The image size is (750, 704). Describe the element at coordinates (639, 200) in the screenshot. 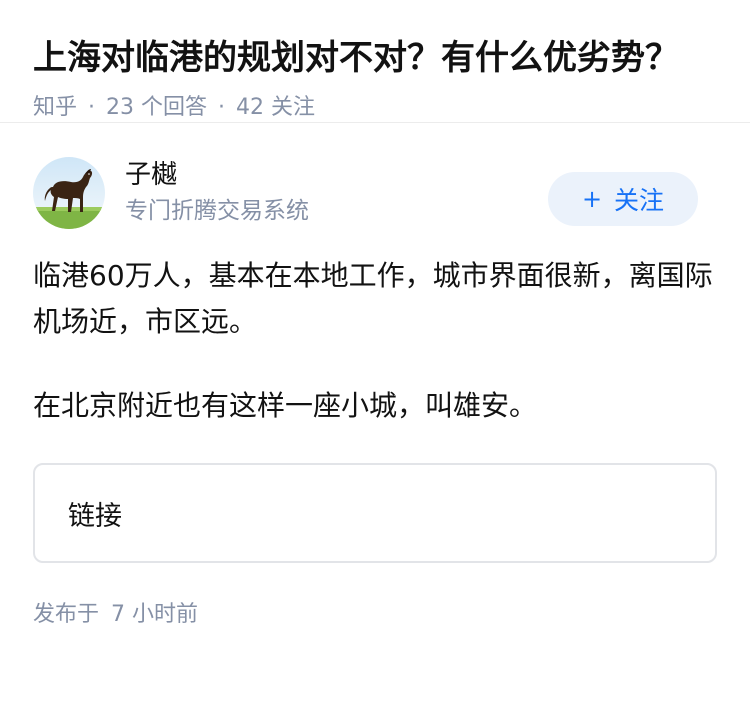

I see `follow-button-label: 关注` at that location.